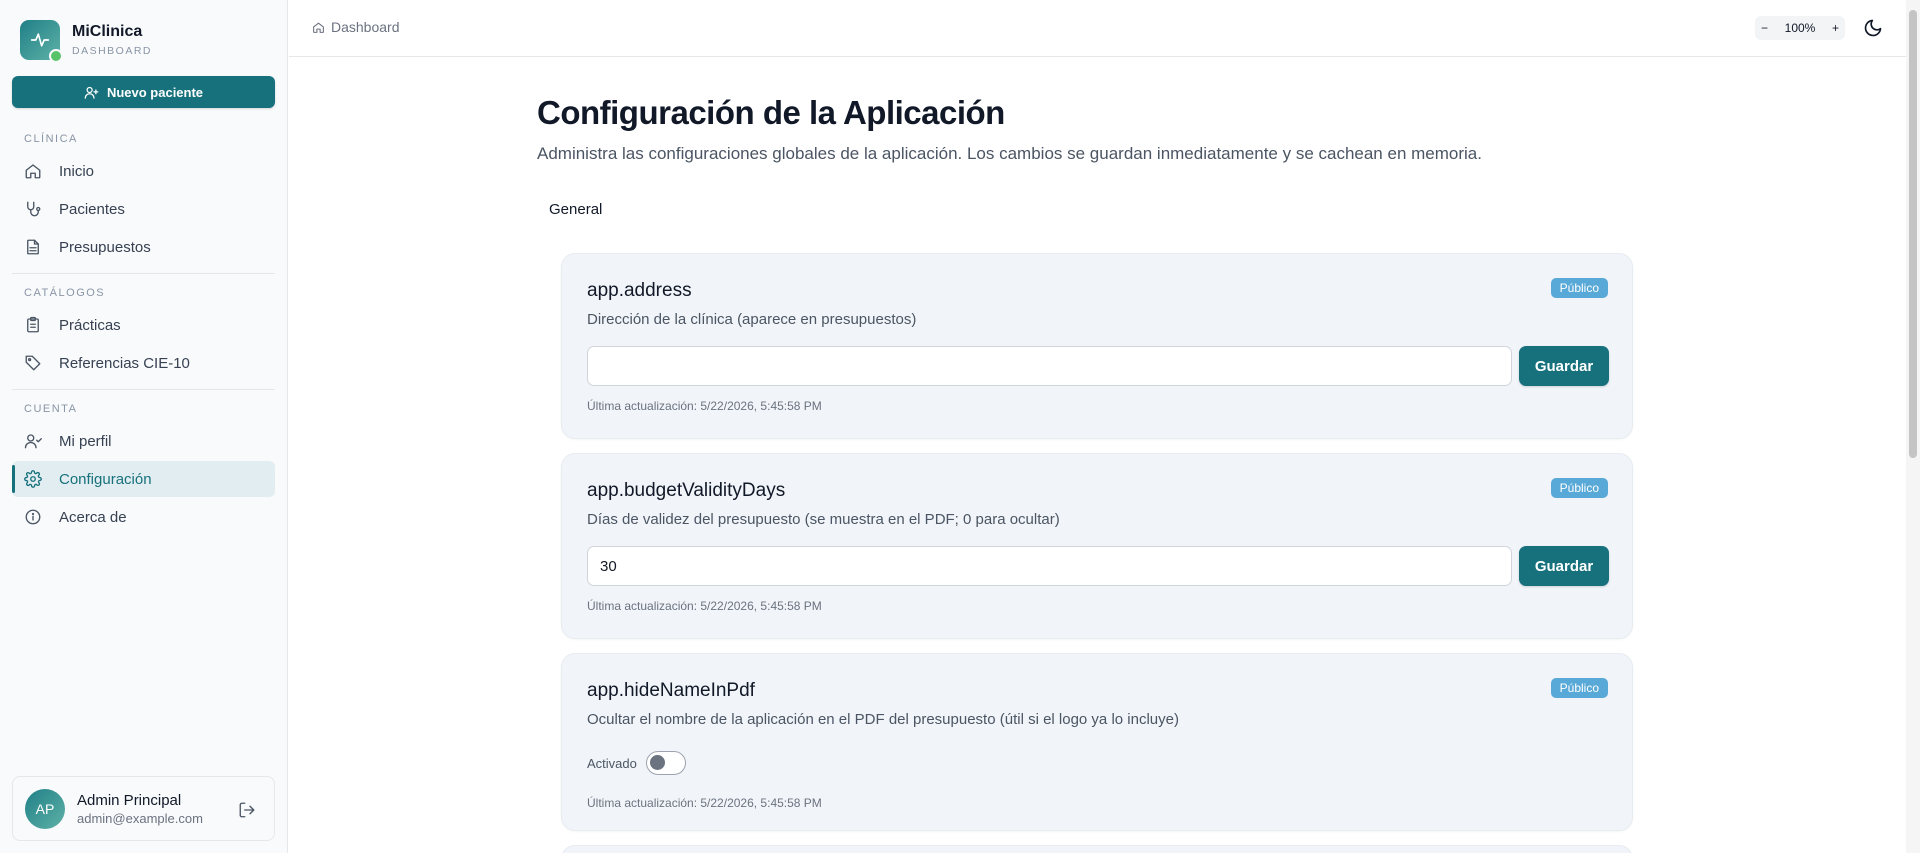 Image resolution: width=1920 pixels, height=853 pixels. I want to click on user-card: AP Admin Principal admin@example.com, so click(143, 808).